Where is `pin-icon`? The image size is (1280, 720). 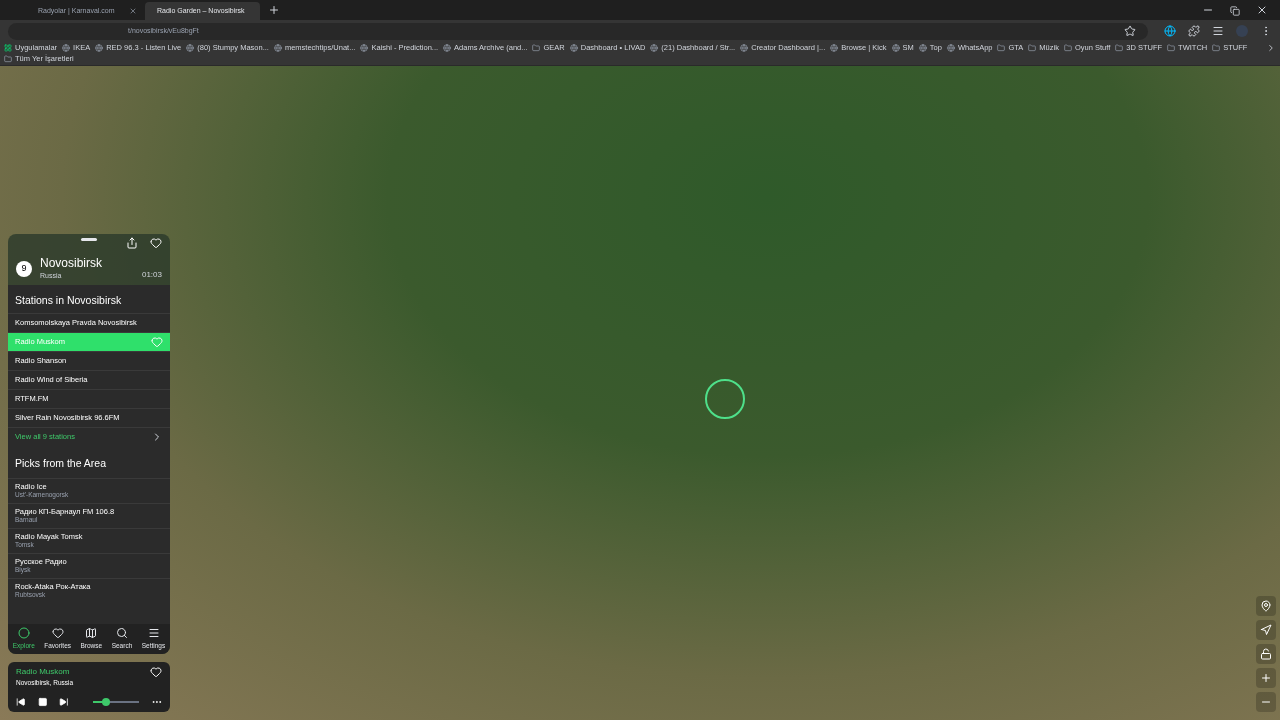
pin-icon is located at coordinates (1266, 606).